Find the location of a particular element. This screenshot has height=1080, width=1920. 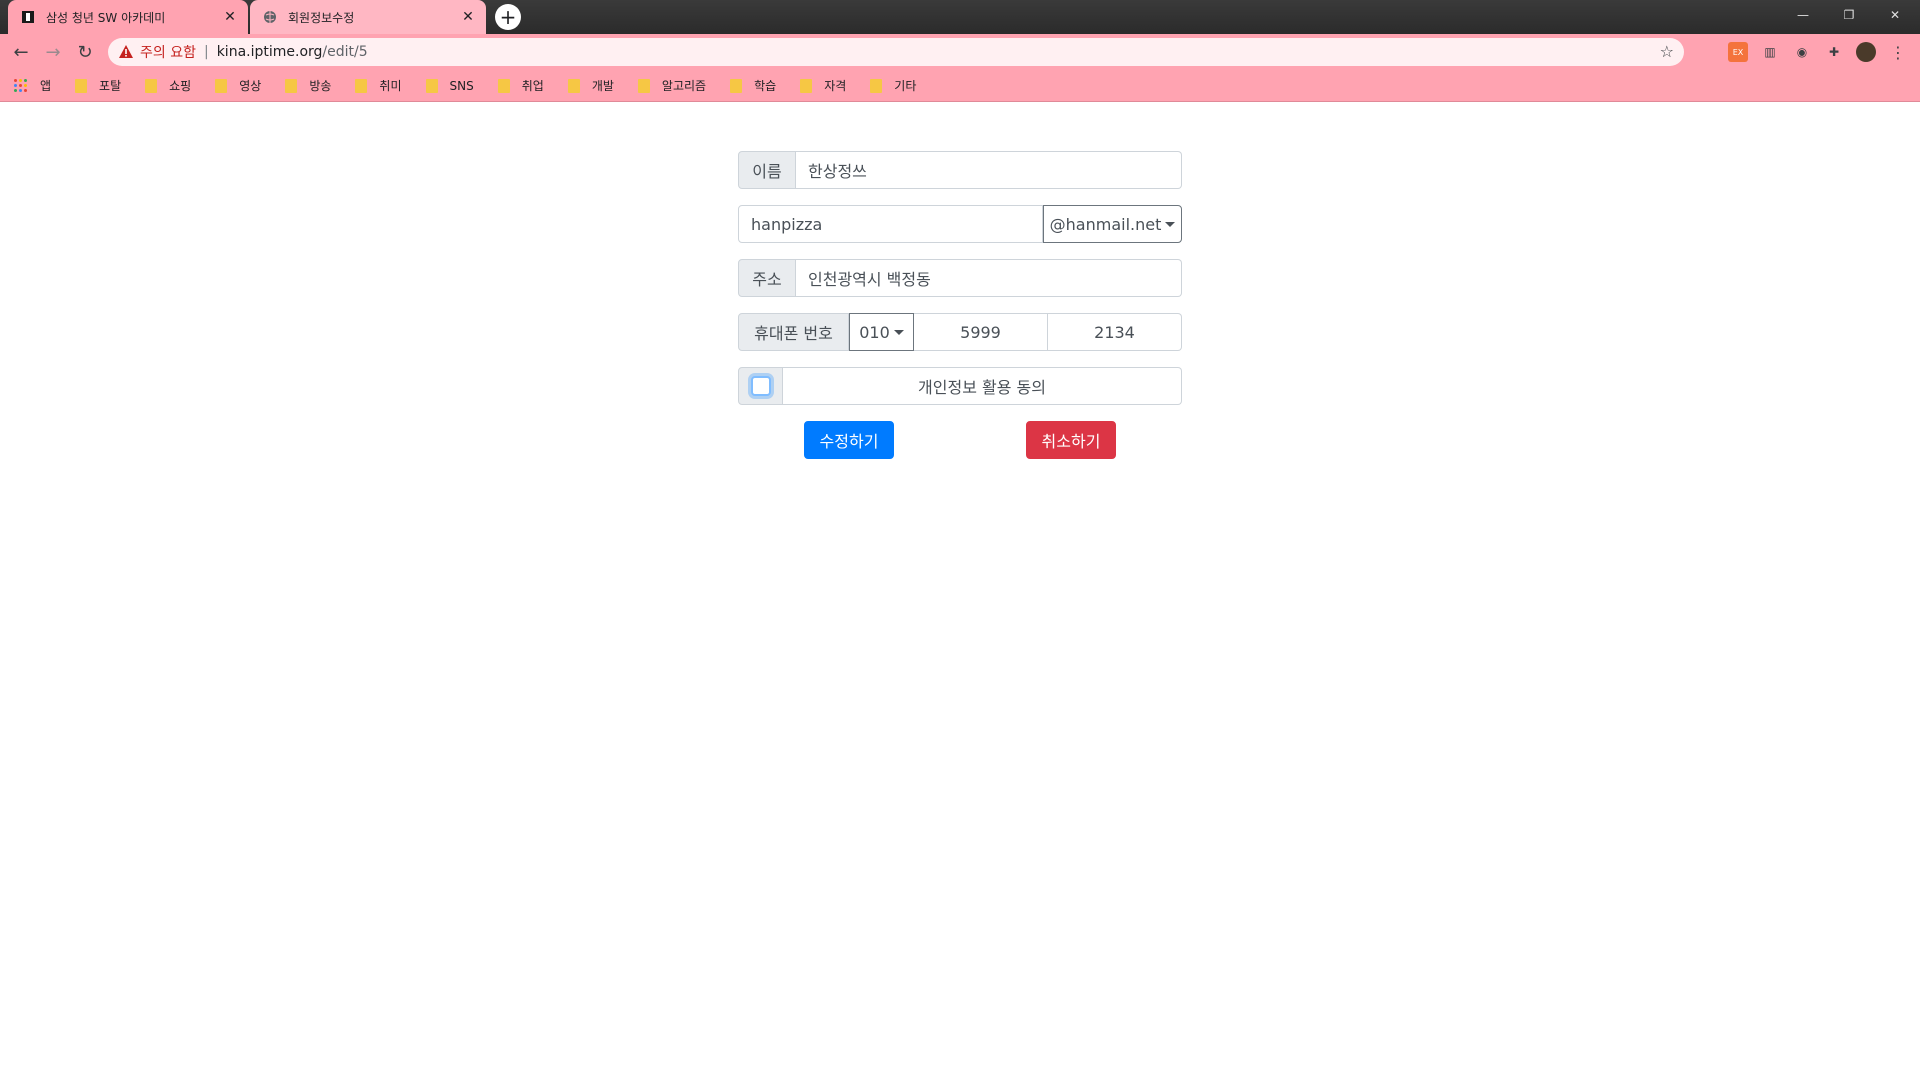

phone-prefix-dropdown: 010 is located at coordinates (881, 332).